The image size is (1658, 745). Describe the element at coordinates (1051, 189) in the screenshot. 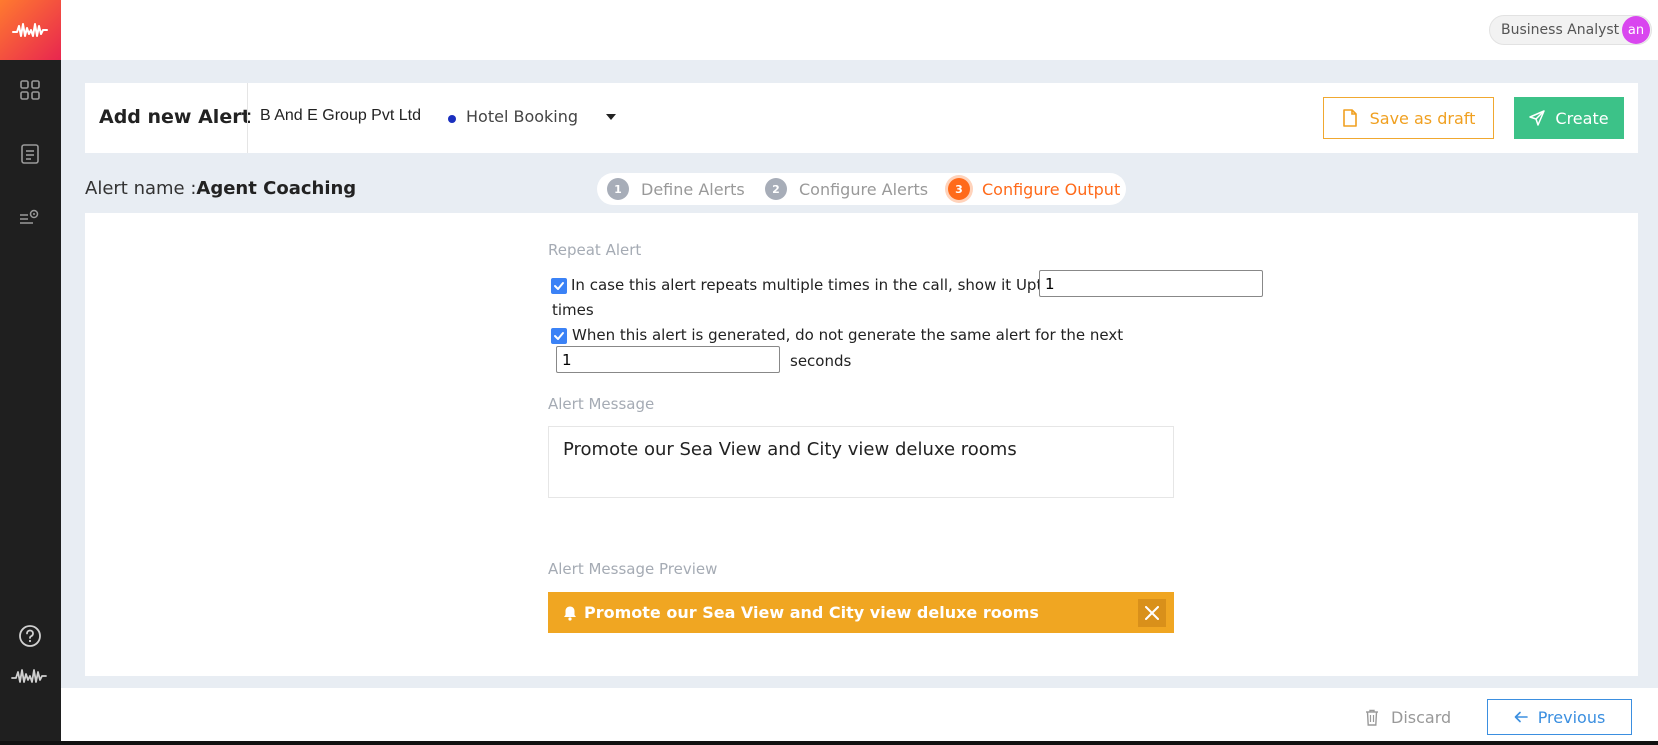

I see `step-label: Configure Output` at that location.